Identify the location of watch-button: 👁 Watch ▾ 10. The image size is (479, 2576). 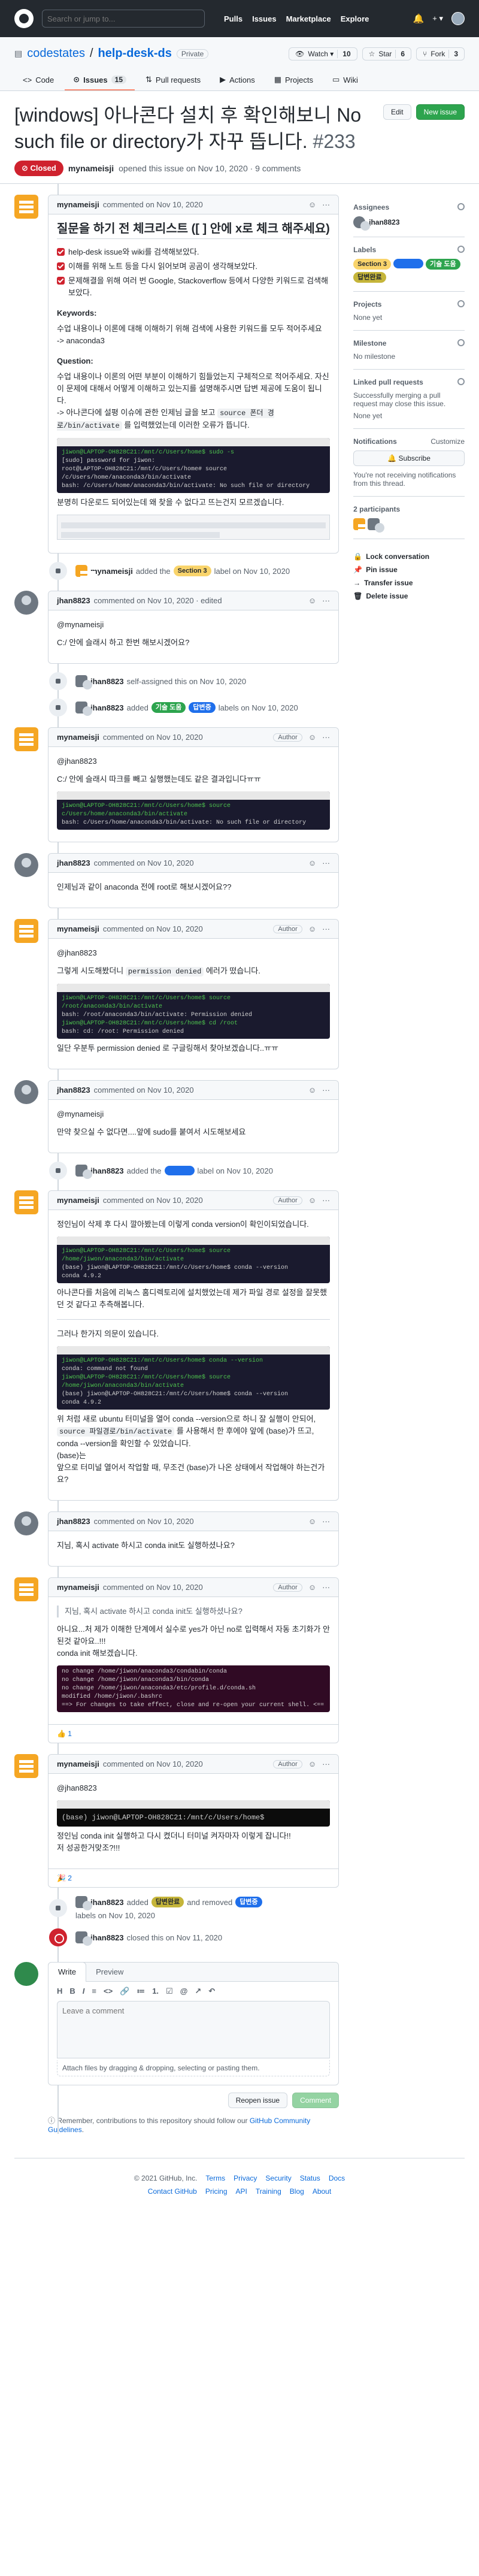
(323, 54).